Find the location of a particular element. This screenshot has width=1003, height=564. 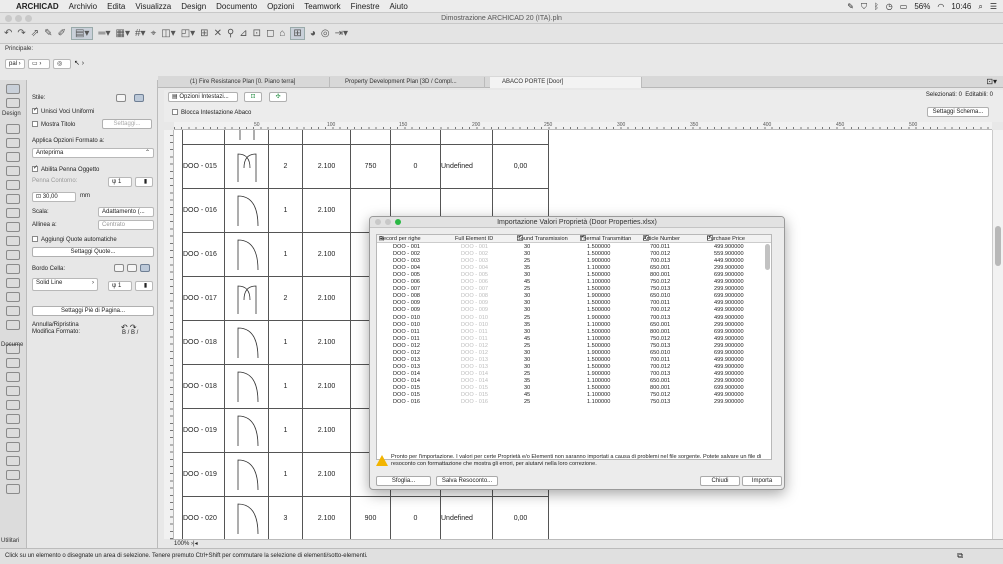

aggiungi-checkbox is located at coordinates (35, 239).